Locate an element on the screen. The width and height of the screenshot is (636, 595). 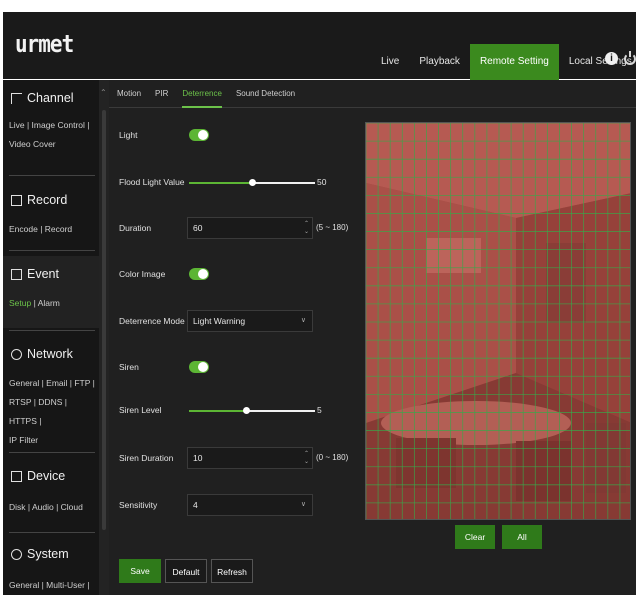
flood-light-value-label: Flood Light Value is located at coordinates (152, 182).